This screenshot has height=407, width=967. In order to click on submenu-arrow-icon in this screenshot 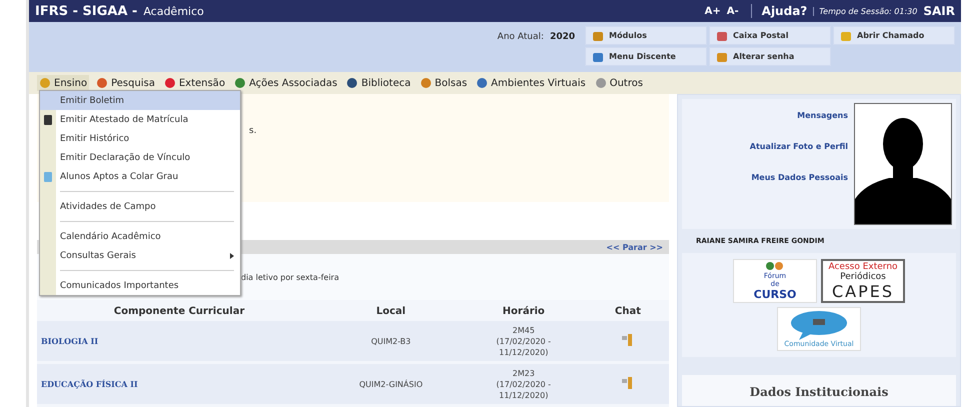, I will do `click(232, 255)`.